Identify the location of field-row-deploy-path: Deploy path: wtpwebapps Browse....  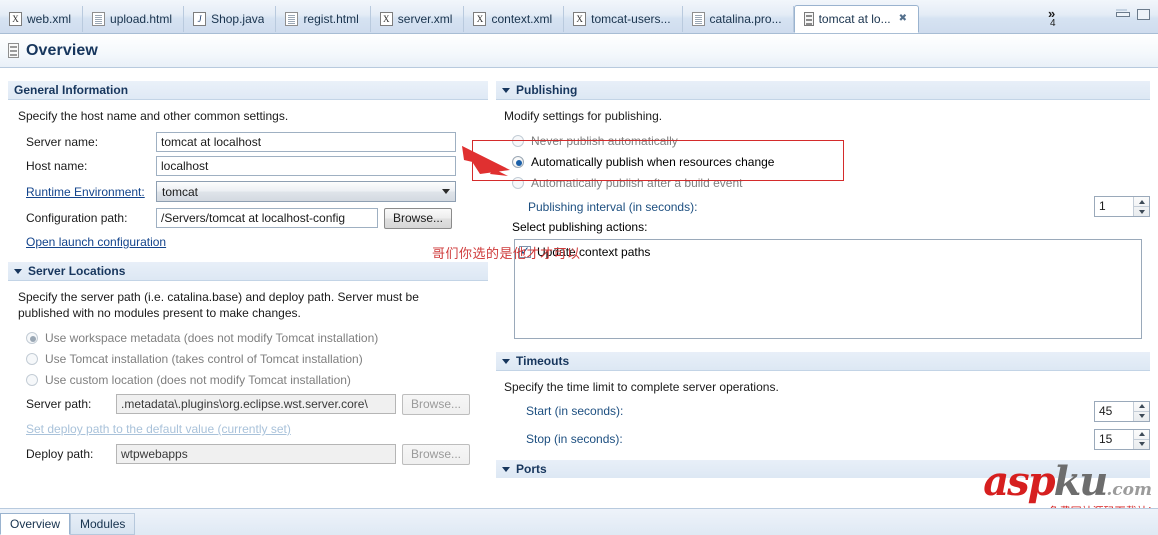
(248, 454).